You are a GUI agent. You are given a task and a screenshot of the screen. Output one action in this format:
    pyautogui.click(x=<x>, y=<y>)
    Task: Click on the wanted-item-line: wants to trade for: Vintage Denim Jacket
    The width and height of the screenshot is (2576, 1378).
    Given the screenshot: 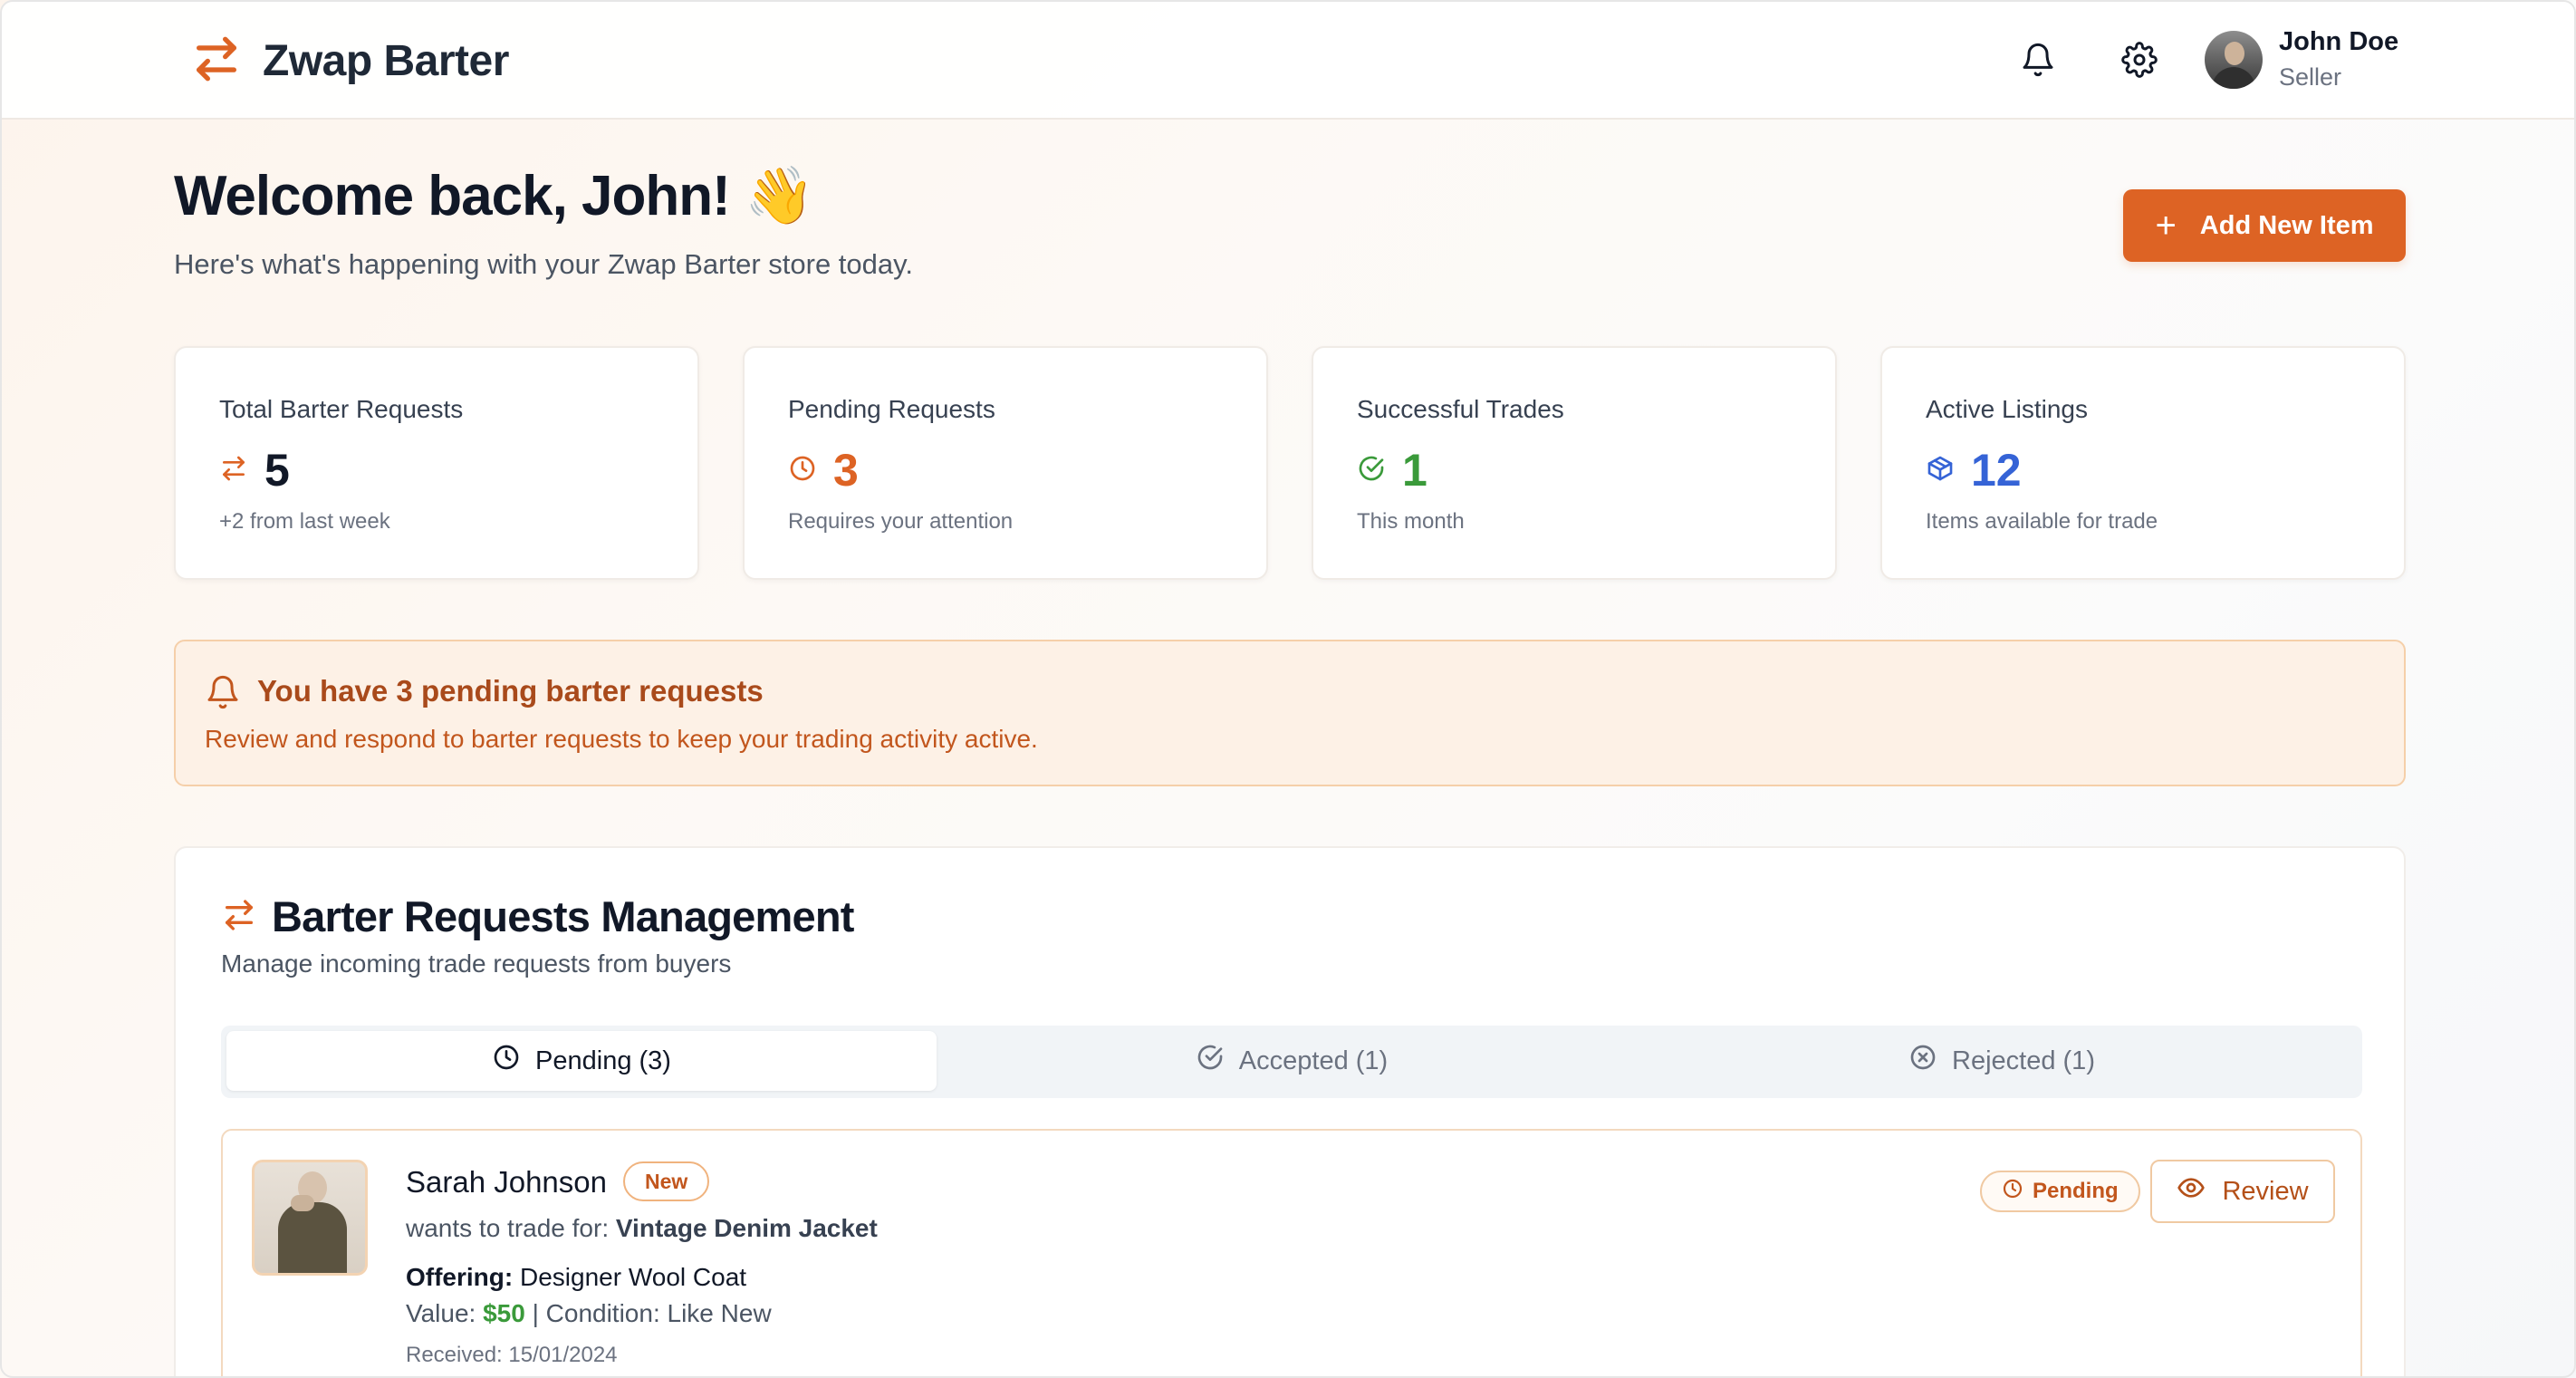 What is the action you would take?
    pyautogui.click(x=642, y=1228)
    